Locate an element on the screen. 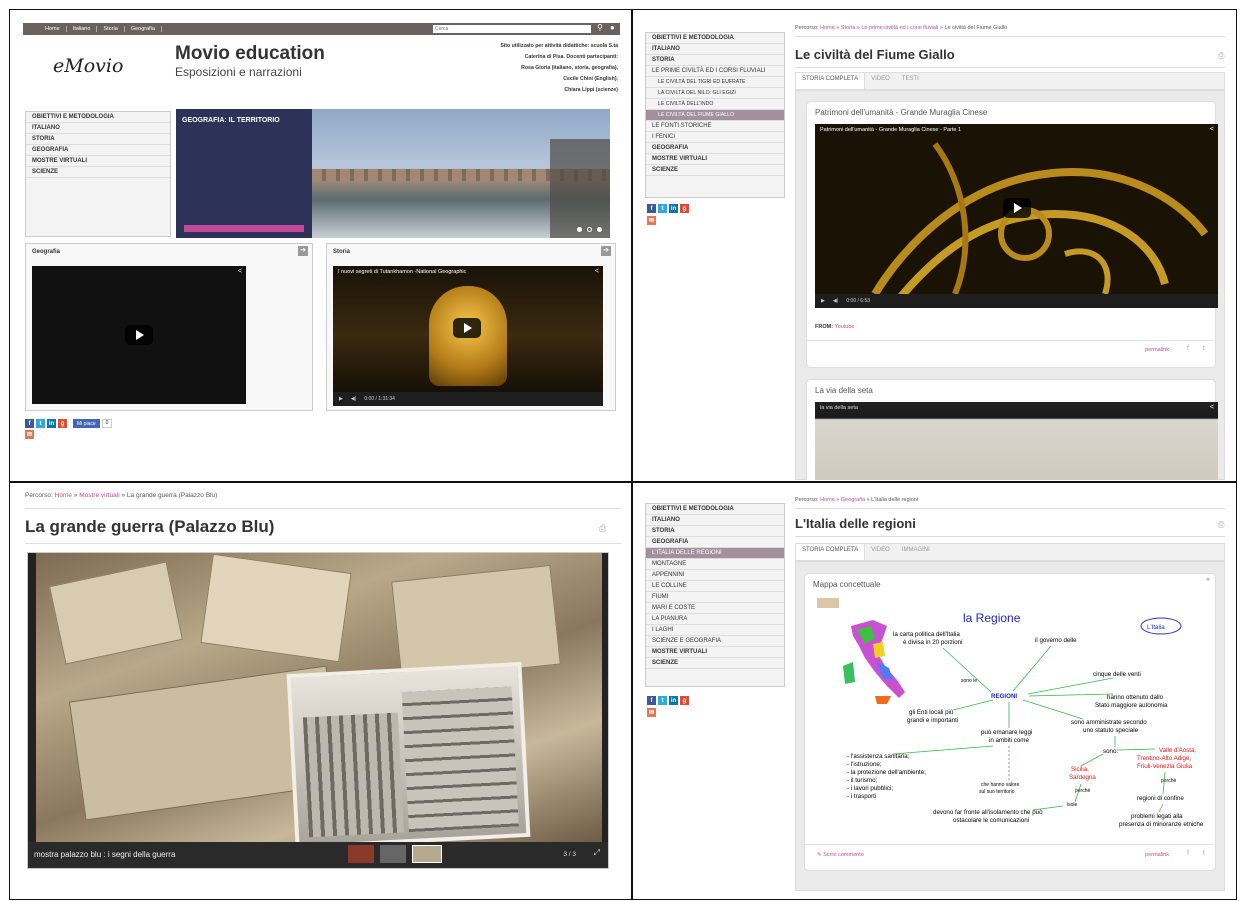 This screenshot has height=901, width=1242. user-icon: ● is located at coordinates (612, 27).